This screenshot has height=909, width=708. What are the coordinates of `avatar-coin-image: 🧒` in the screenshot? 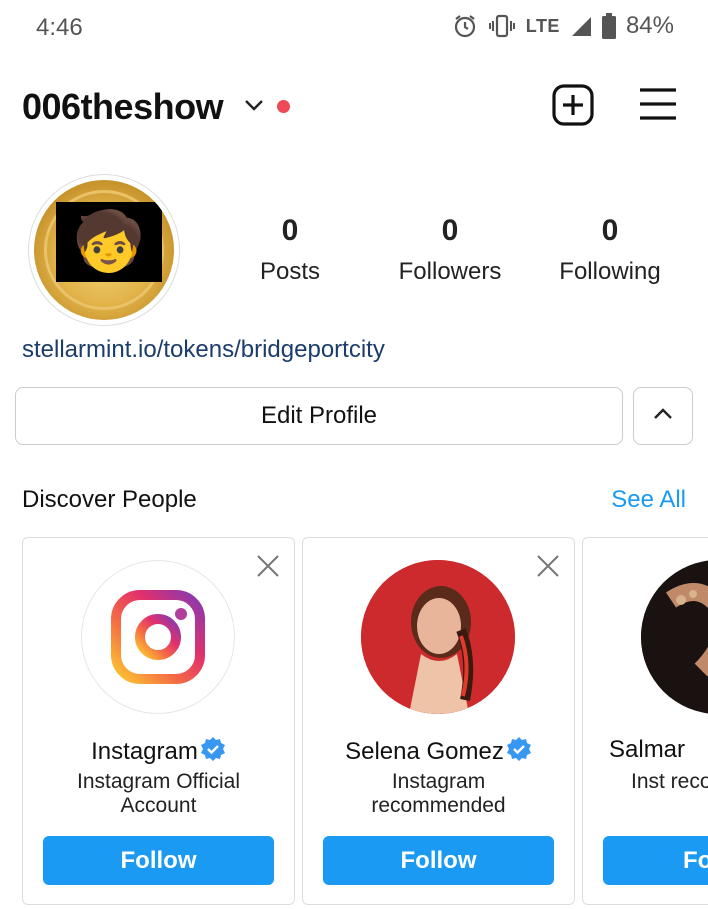 It's located at (104, 250).